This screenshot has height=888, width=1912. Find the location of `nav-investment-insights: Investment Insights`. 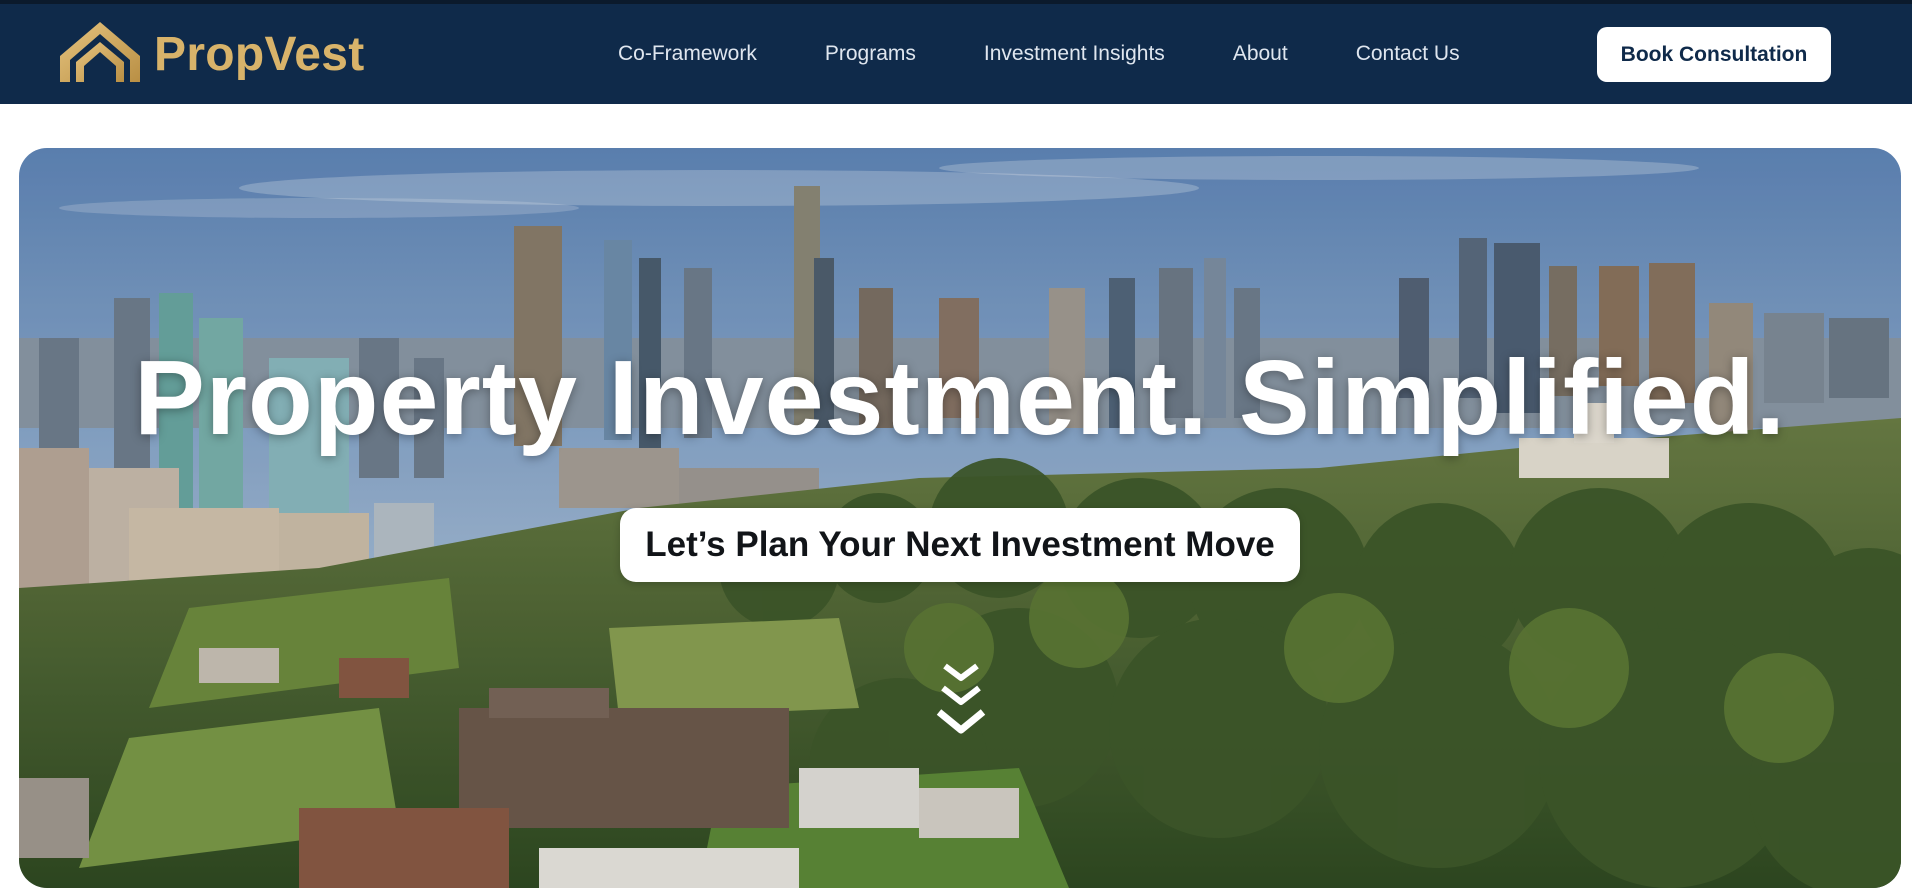

nav-investment-insights: Investment Insights is located at coordinates (1074, 54).